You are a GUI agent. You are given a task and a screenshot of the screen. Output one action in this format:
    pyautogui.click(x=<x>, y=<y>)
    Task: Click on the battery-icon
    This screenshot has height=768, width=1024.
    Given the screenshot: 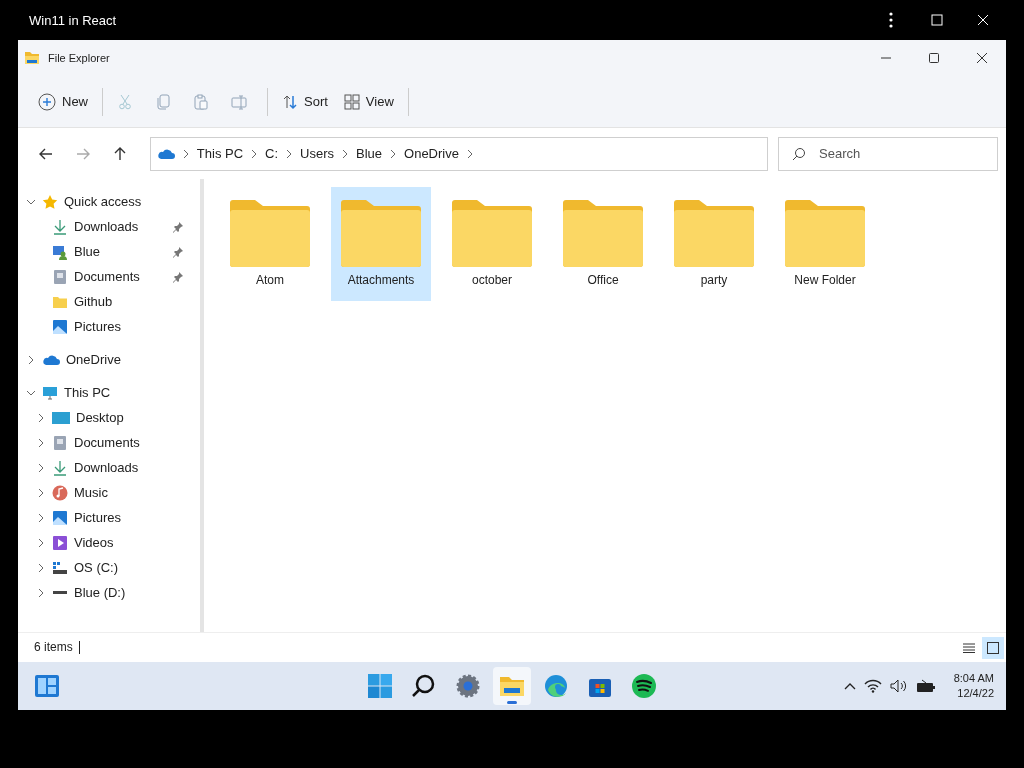 What is the action you would take?
    pyautogui.click(x=925, y=686)
    